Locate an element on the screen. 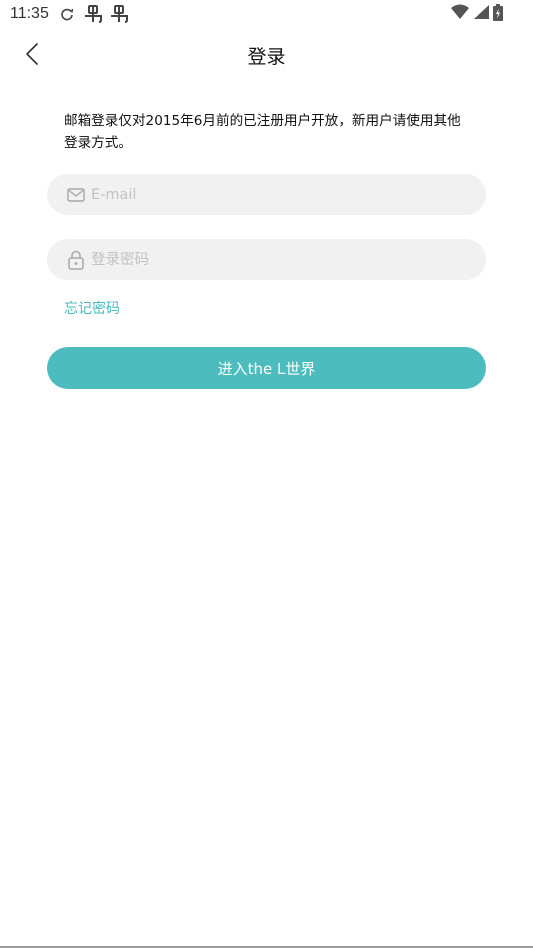 Image resolution: width=533 pixels, height=948 pixels. status-time: 11:35 is located at coordinates (29, 13).